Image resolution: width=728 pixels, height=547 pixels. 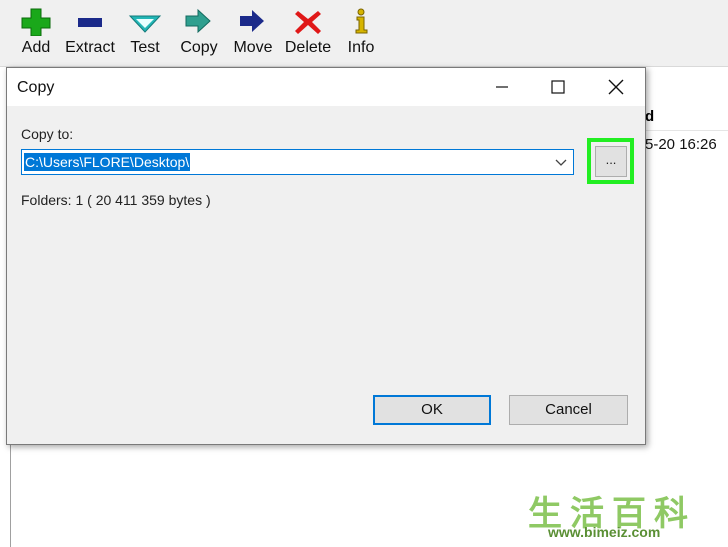 I want to click on close-button, so click(x=616, y=87).